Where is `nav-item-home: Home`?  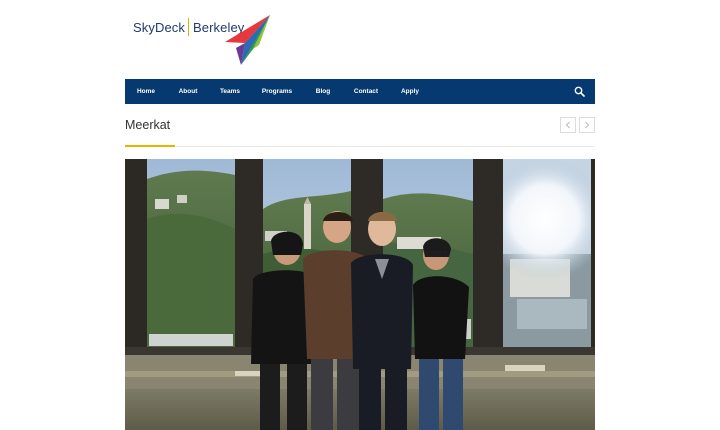 nav-item-home: Home is located at coordinates (146, 91).